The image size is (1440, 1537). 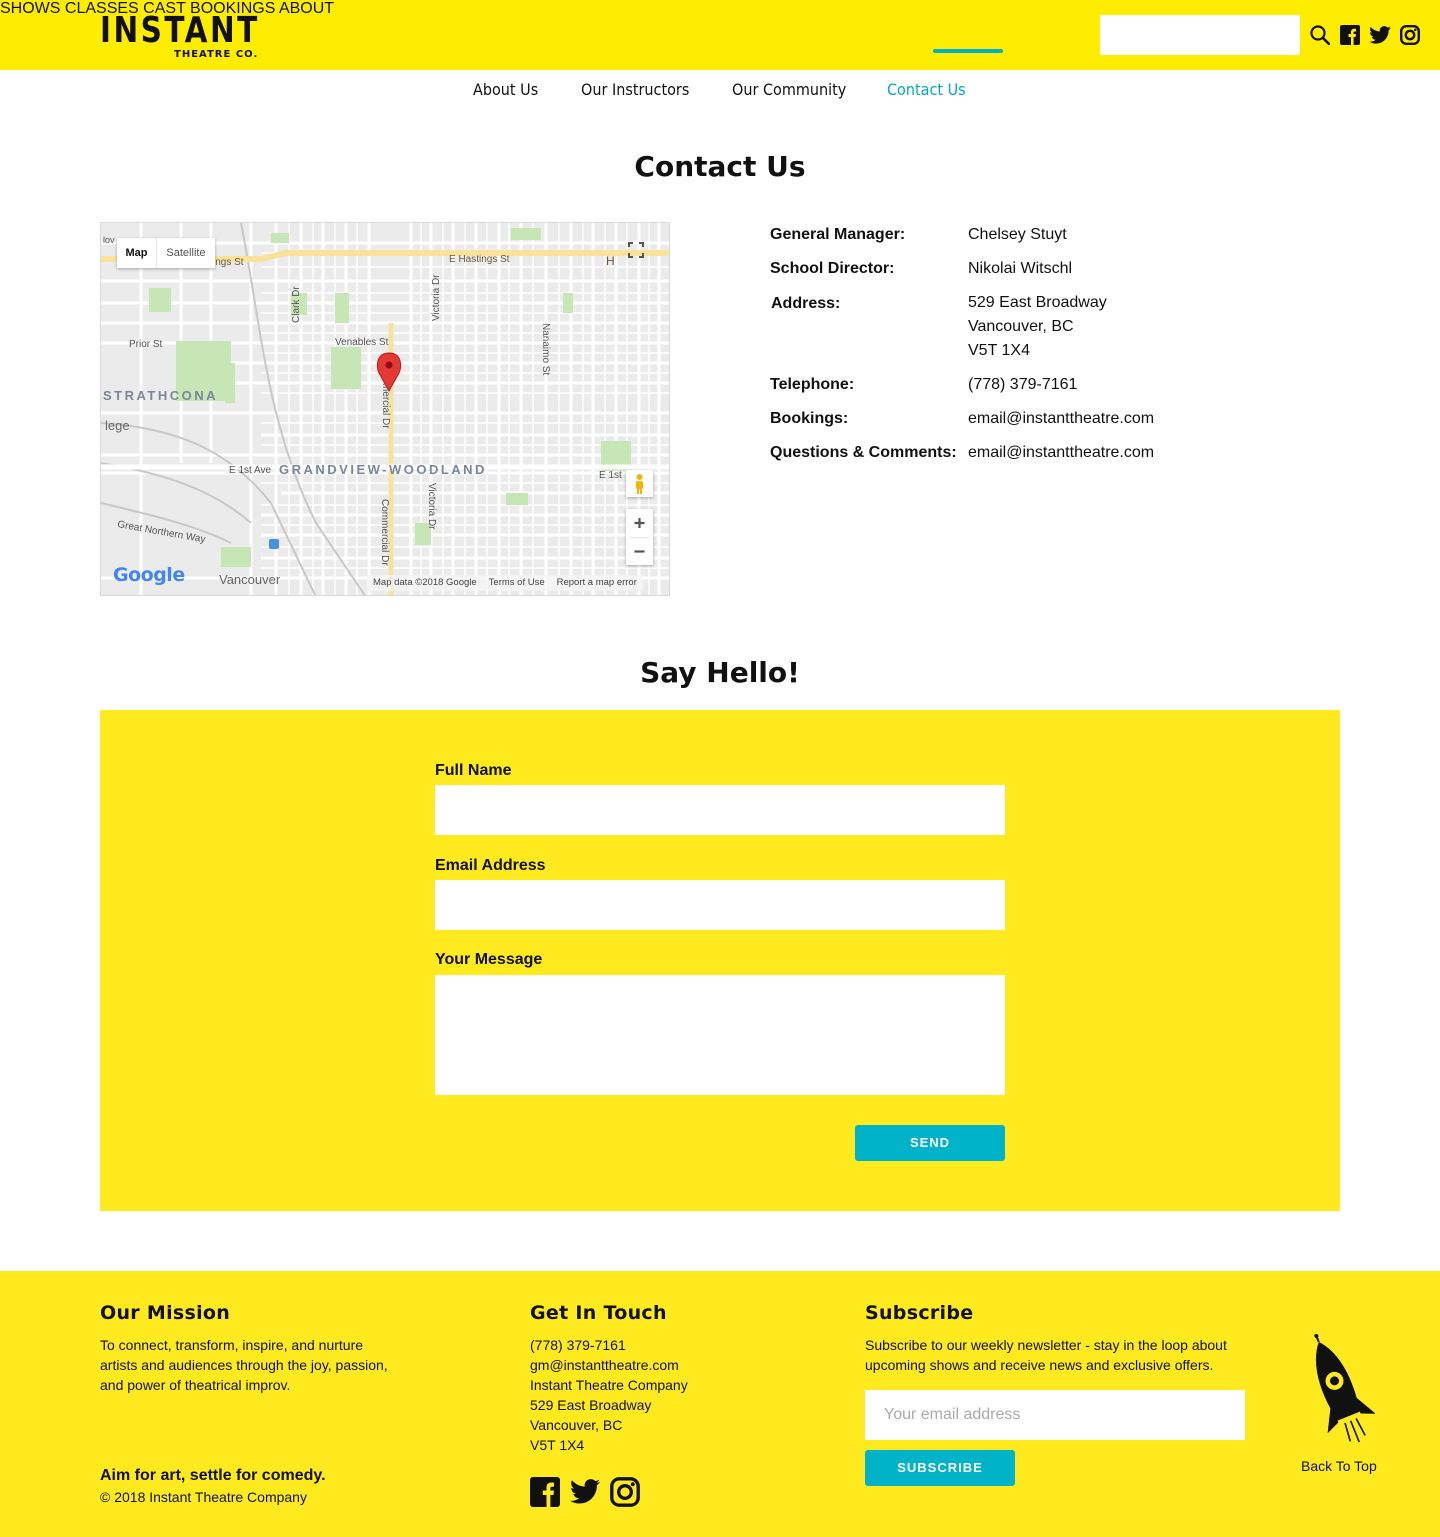 I want to click on full-name-label: Full Name, so click(x=473, y=770).